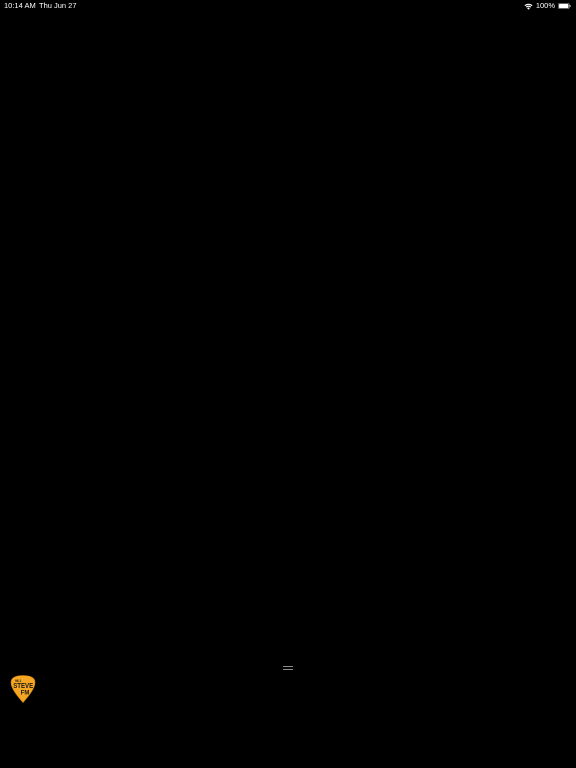 The width and height of the screenshot is (576, 768). I want to click on battery-percent: 100%, so click(545, 5).